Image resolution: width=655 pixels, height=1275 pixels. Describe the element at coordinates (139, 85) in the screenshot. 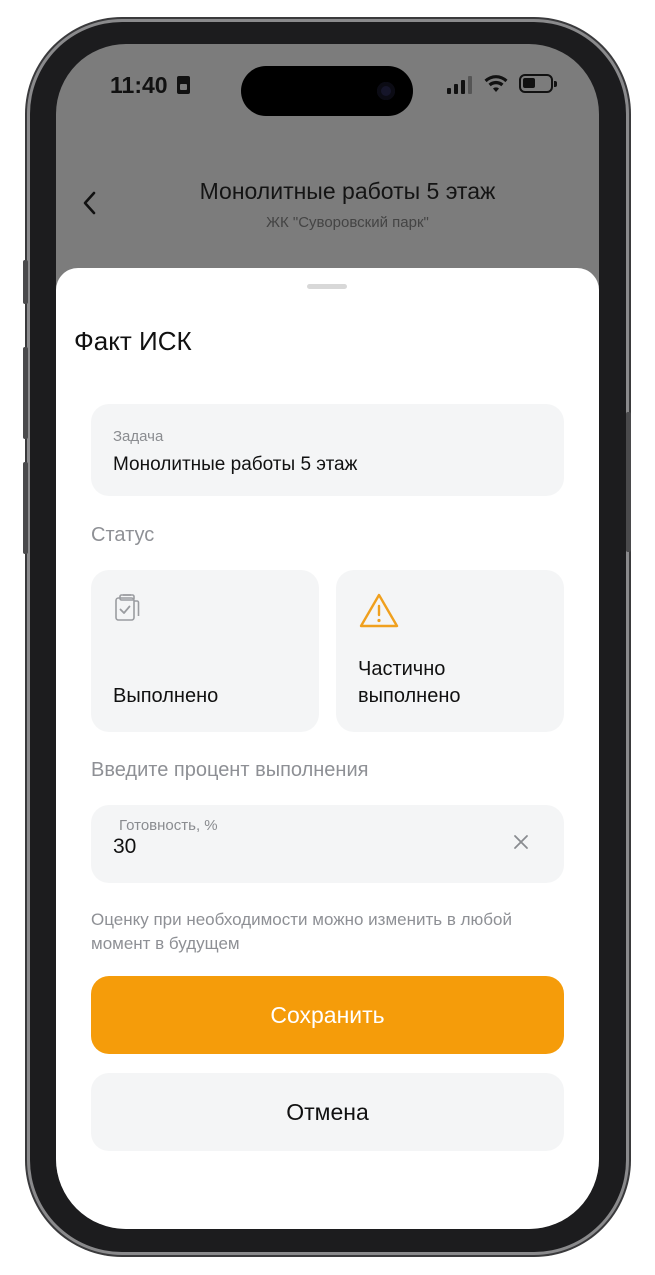

I see `status-time: 11:40` at that location.